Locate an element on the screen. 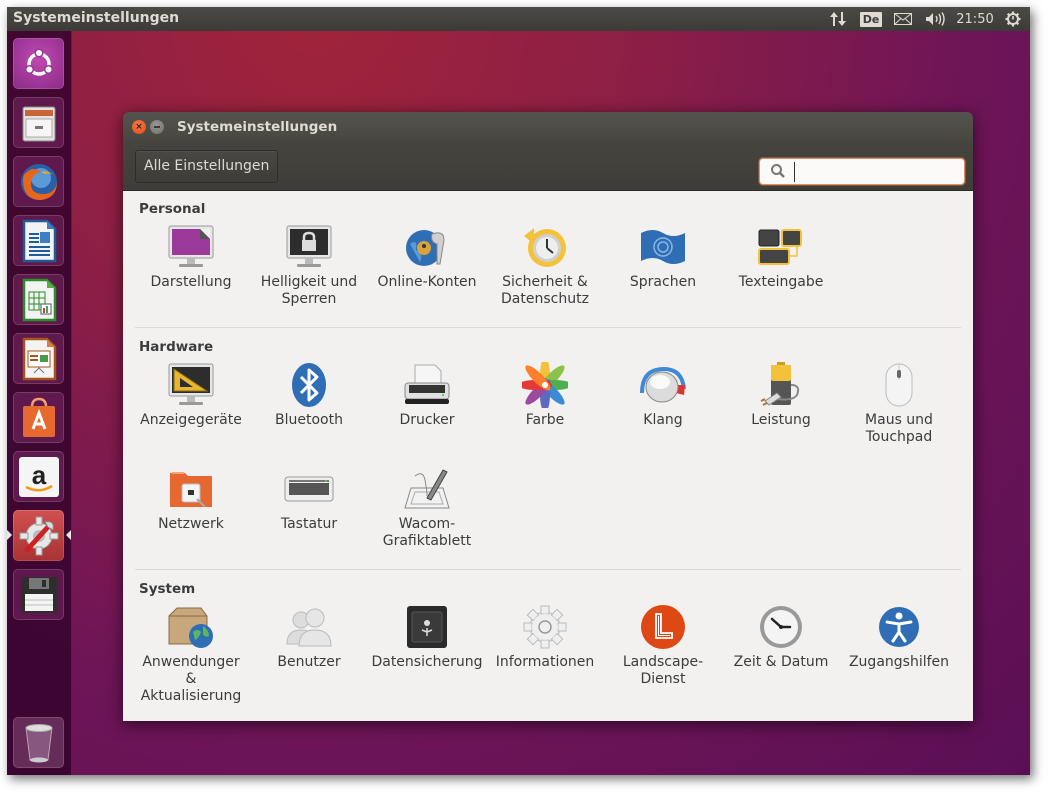 The image size is (1052, 796). settings-item-label: Sicherheit & Datenschutz is located at coordinates (545, 290).